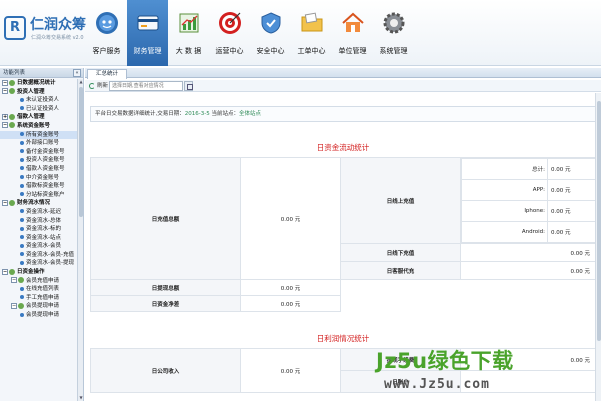 This screenshot has height=401, width=601. What do you see at coordinates (343, 147) in the screenshot?
I see `fund-flow-title: 日资金流动统计` at bounding box center [343, 147].